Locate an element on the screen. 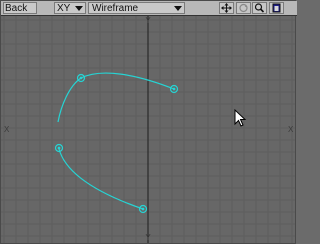 The image size is (320, 244). render-mode-label: Wireframe is located at coordinates (115, 8).